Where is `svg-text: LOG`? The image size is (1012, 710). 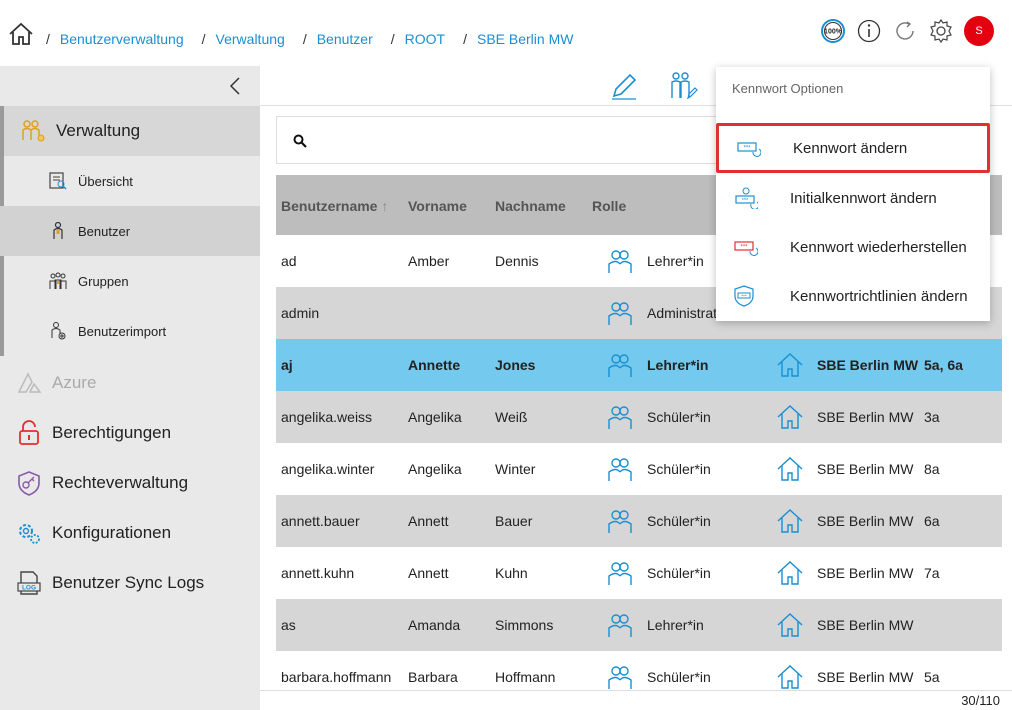 svg-text: LOG is located at coordinates (29, 588).